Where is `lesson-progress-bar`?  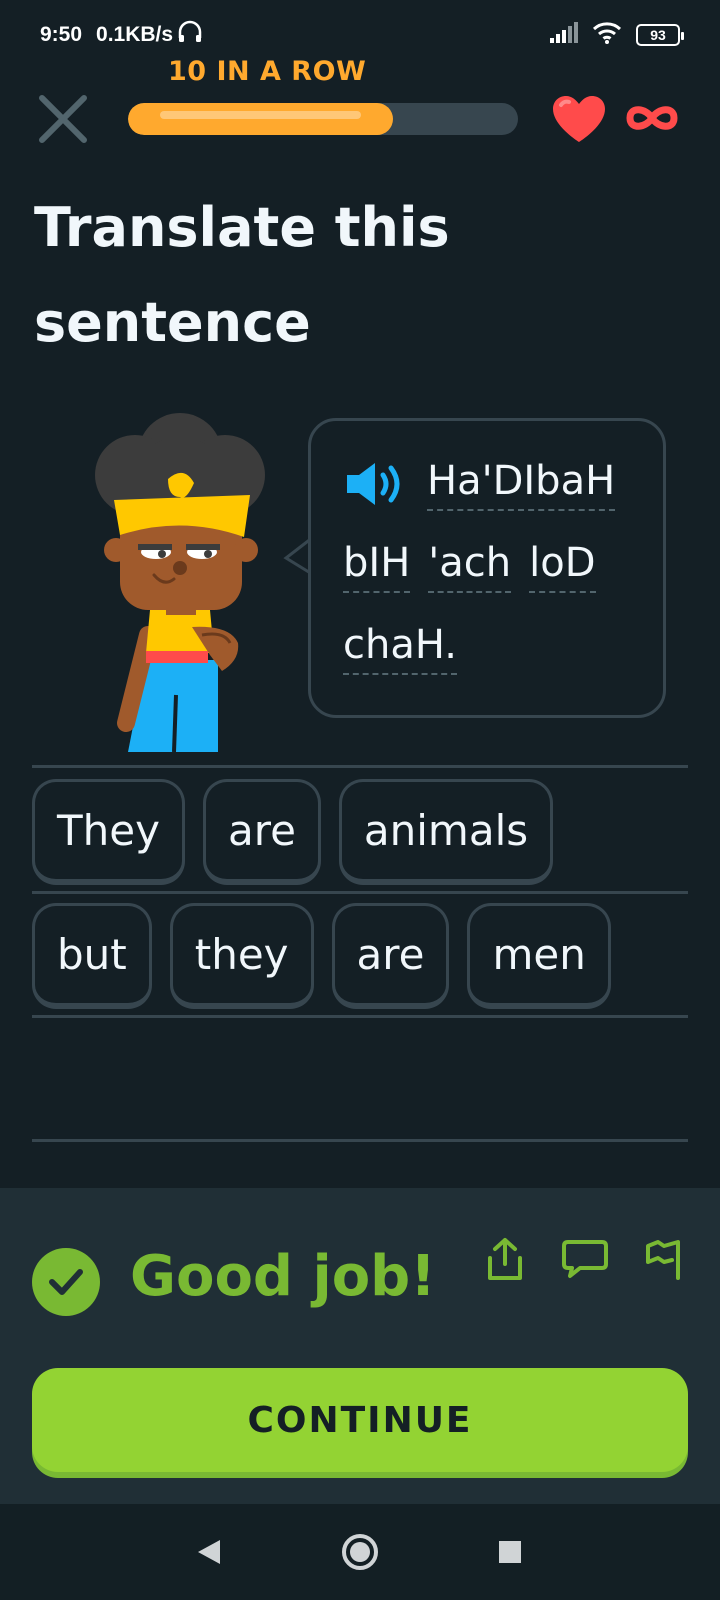 lesson-progress-bar is located at coordinates (323, 119).